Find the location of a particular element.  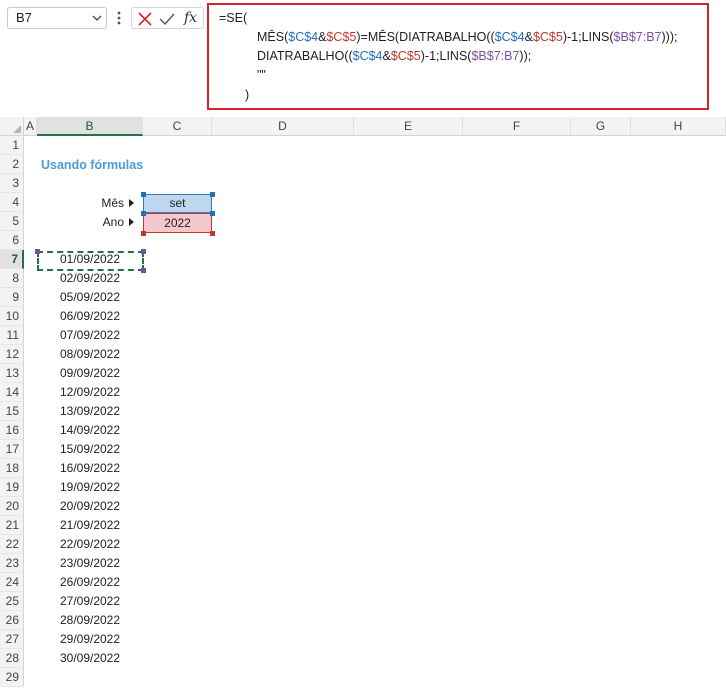

date-cell: 05/09/2022 is located at coordinates (90, 297).